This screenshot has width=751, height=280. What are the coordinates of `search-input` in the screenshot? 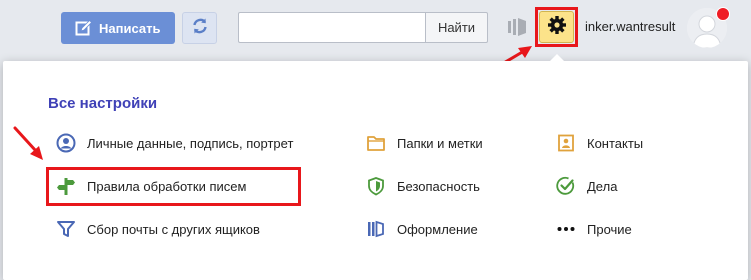 It's located at (331, 27).